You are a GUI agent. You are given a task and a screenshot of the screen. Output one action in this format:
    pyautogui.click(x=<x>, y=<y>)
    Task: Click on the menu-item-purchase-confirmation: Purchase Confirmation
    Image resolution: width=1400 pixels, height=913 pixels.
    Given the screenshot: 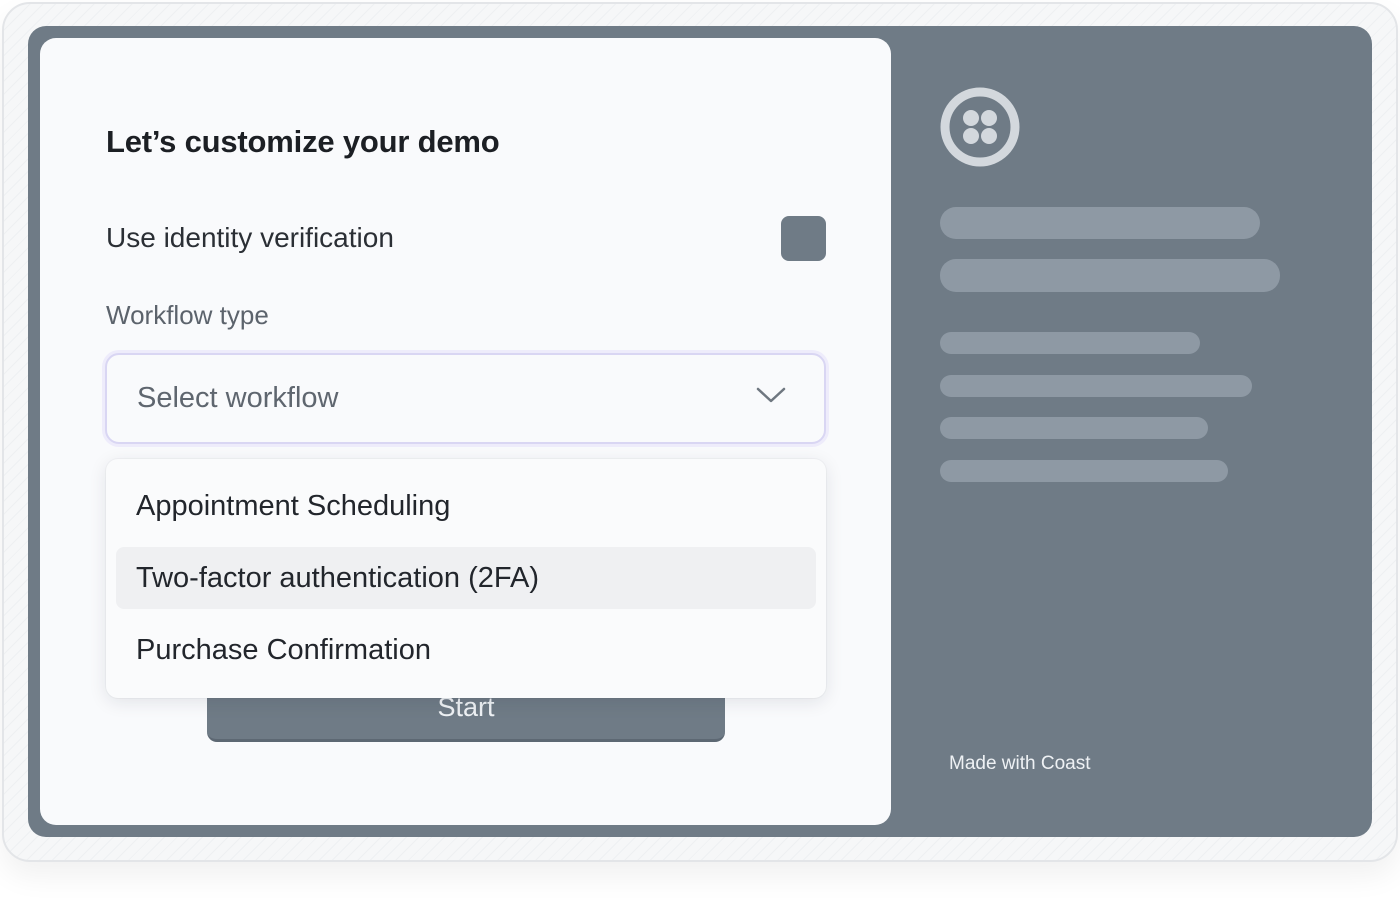 What is the action you would take?
    pyautogui.click(x=466, y=650)
    